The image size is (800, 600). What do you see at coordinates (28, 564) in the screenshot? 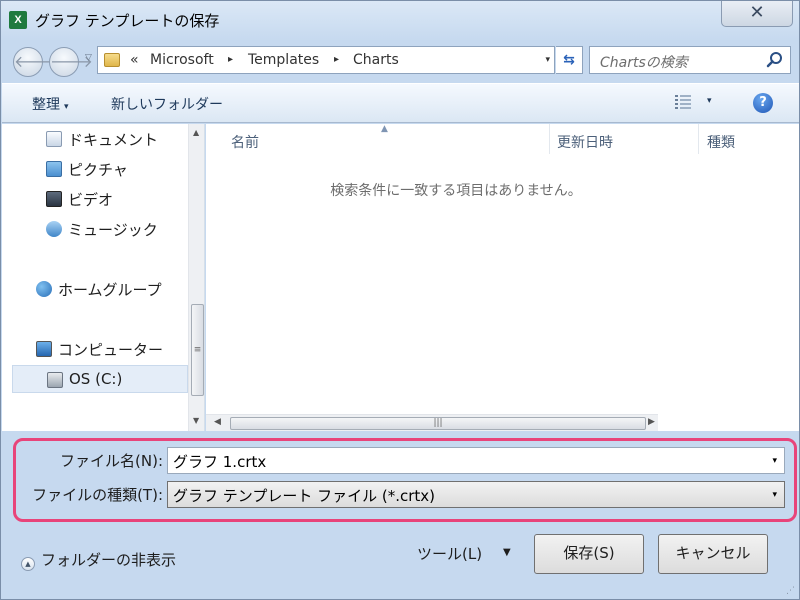
I see `collapse-icon: ▲` at bounding box center [28, 564].